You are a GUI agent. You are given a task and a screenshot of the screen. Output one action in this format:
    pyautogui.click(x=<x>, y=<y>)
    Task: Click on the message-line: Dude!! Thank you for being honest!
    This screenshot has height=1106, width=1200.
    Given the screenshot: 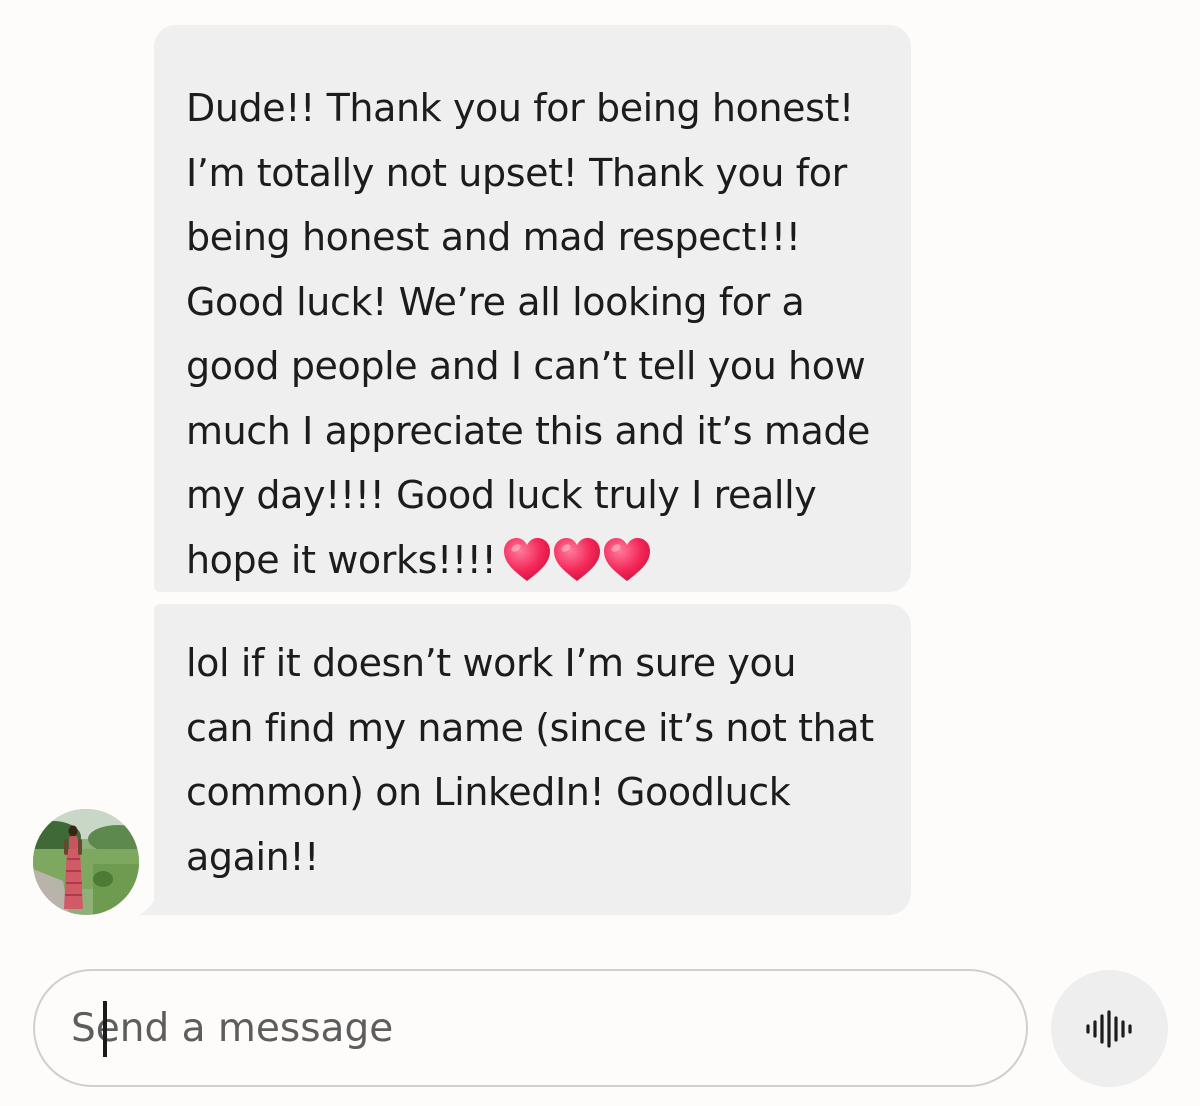 What is the action you would take?
    pyautogui.click(x=520, y=108)
    